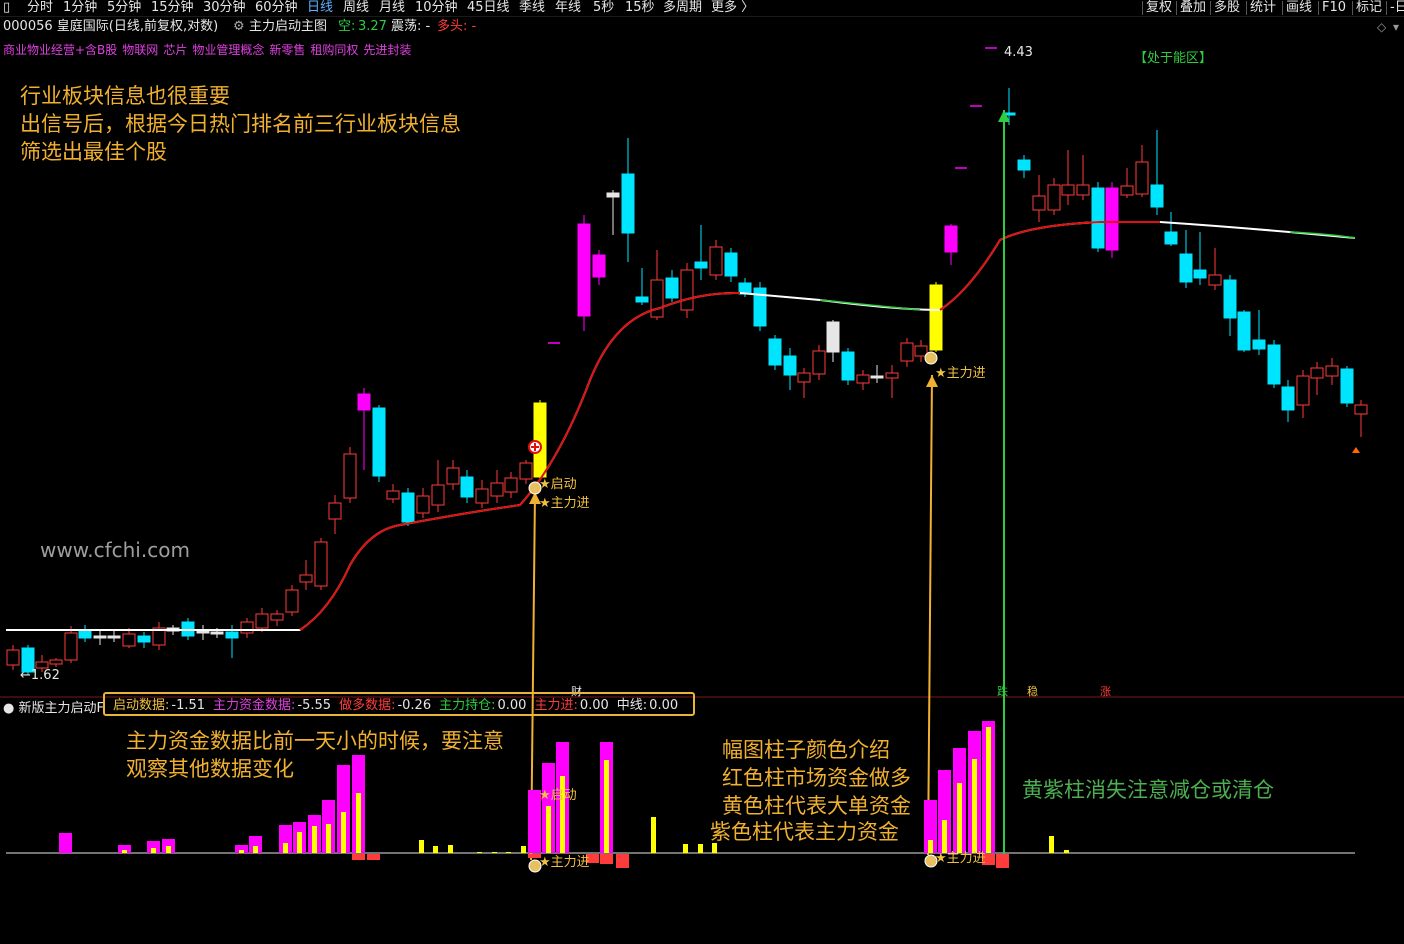  What do you see at coordinates (288, 27) in the screenshot?
I see `indicator-title: 主力启动主图` at bounding box center [288, 27].